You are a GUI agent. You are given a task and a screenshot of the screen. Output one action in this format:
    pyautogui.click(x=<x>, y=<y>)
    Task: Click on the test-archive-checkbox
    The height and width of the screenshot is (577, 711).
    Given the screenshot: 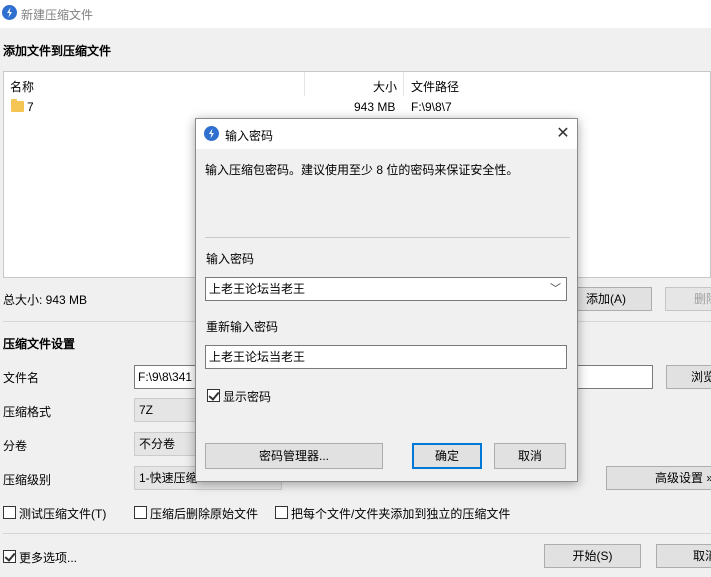 What is the action you would take?
    pyautogui.click(x=9, y=512)
    